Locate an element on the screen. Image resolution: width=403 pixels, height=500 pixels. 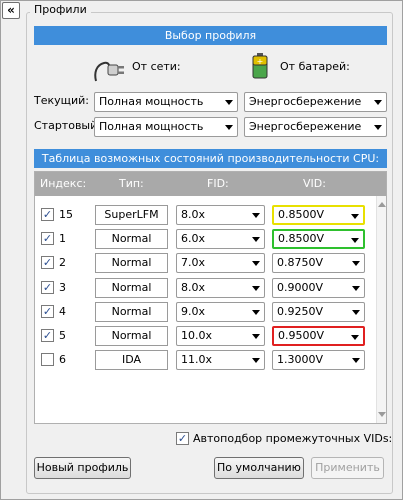
current-ac-value: Полная мощность is located at coordinates (151, 101).